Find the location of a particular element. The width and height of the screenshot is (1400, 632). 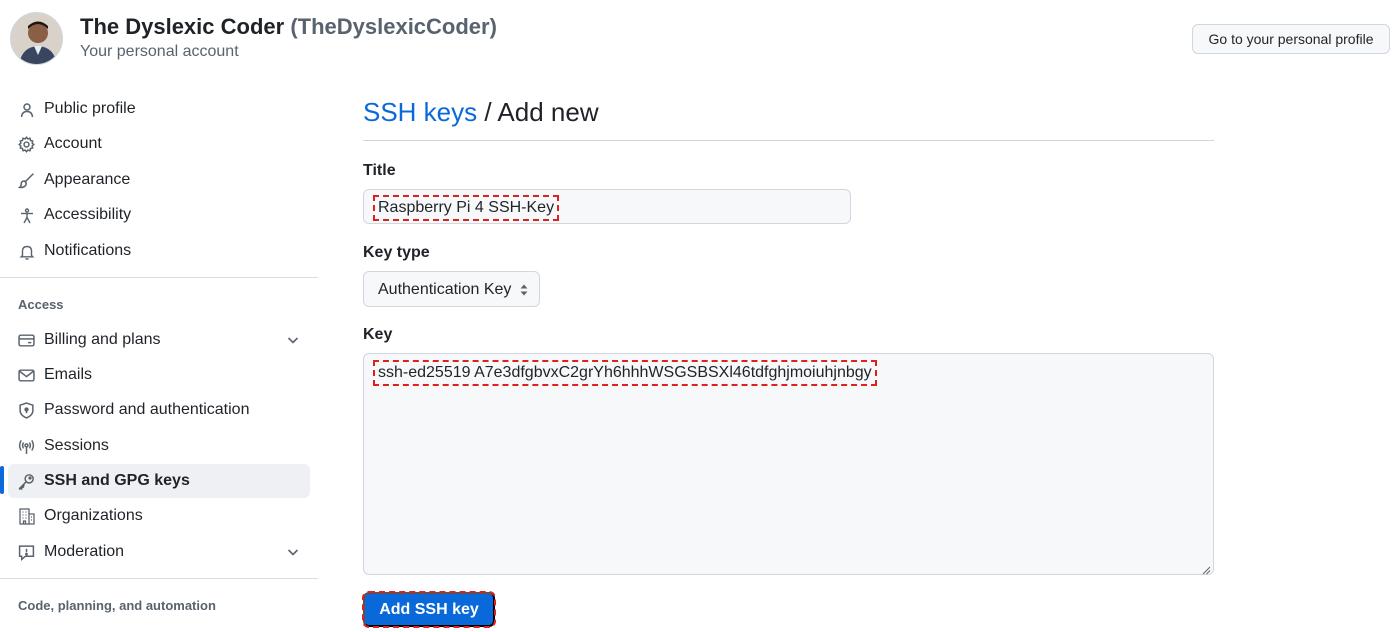

gear-icon is located at coordinates (26, 144).